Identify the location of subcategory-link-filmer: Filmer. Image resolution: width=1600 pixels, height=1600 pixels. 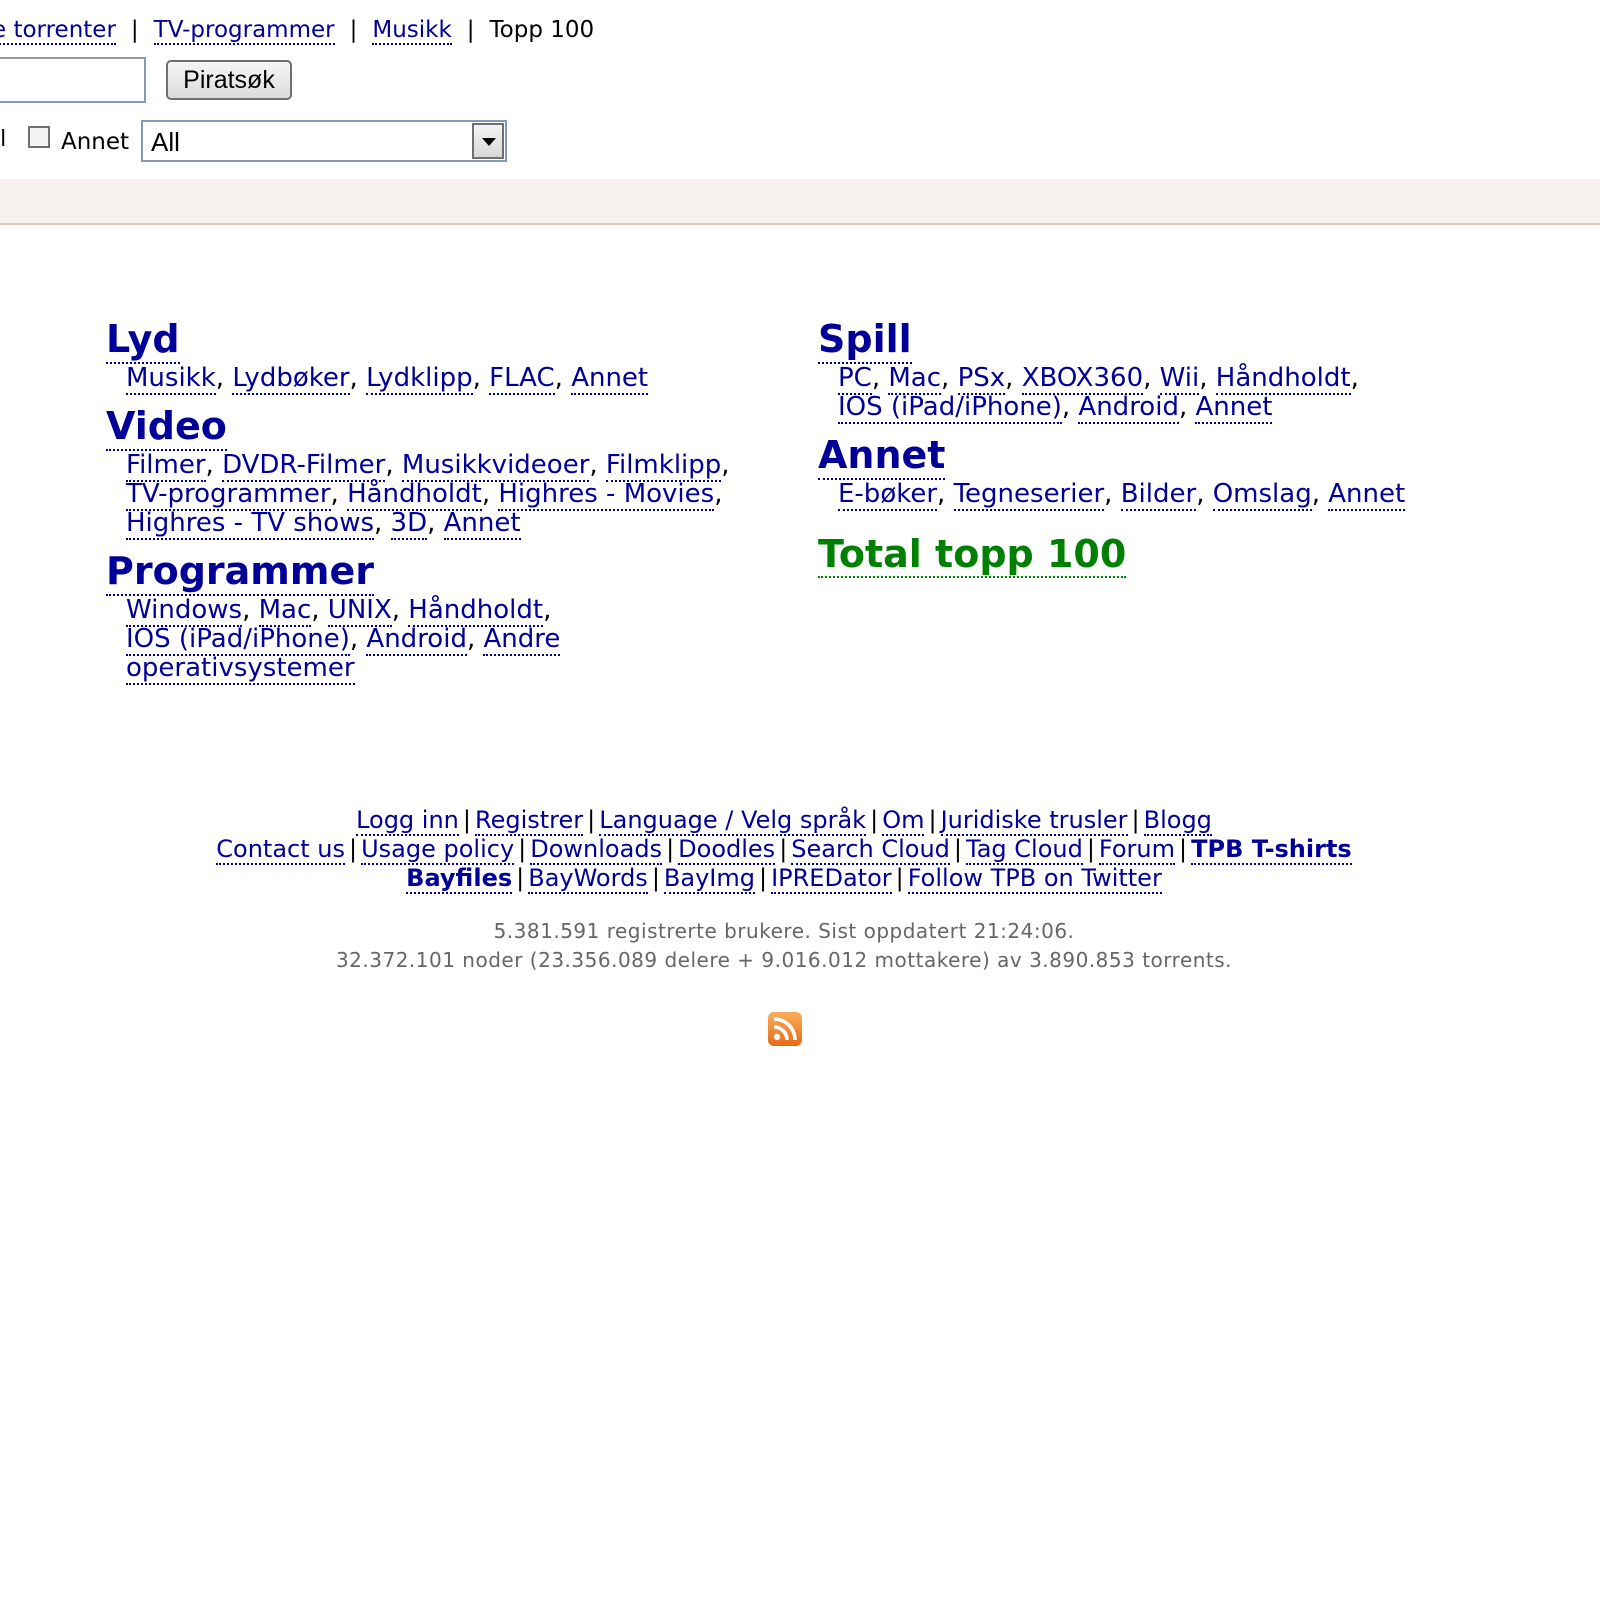
(166, 466).